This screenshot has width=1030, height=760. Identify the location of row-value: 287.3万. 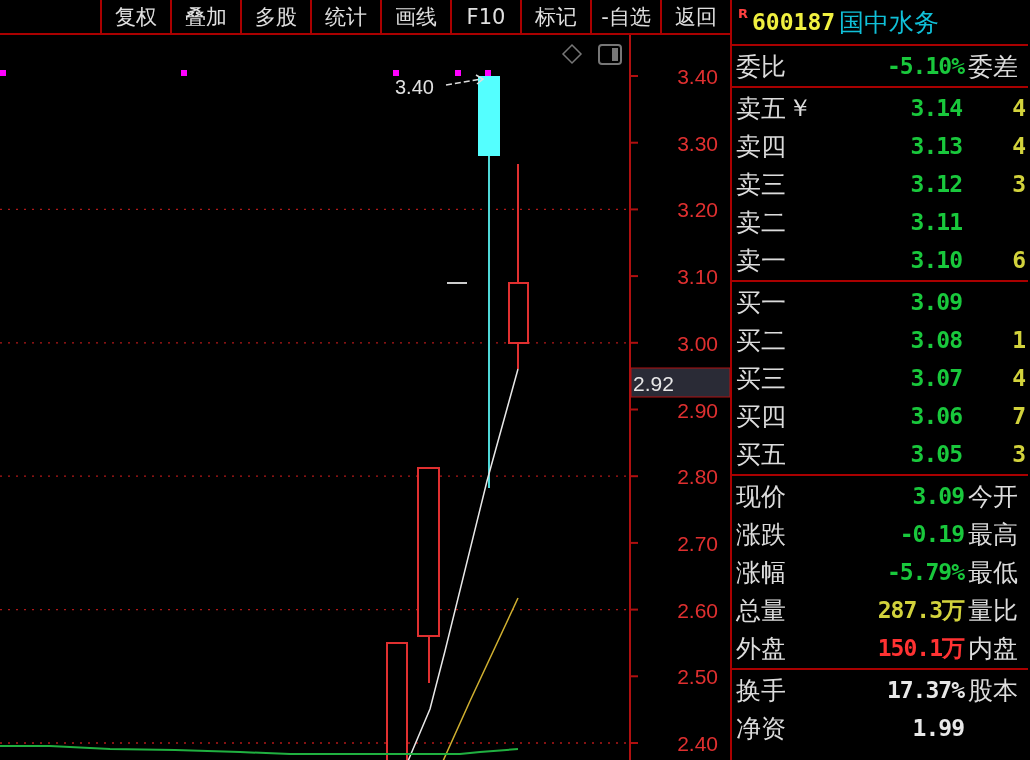
(920, 610).